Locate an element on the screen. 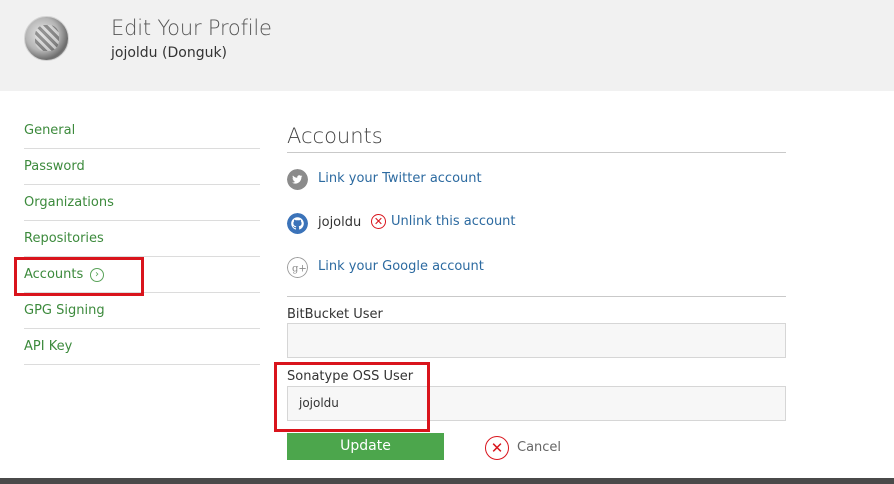 Image resolution: width=894 pixels, height=484 pixels. sidebar-item-label: General is located at coordinates (50, 130).